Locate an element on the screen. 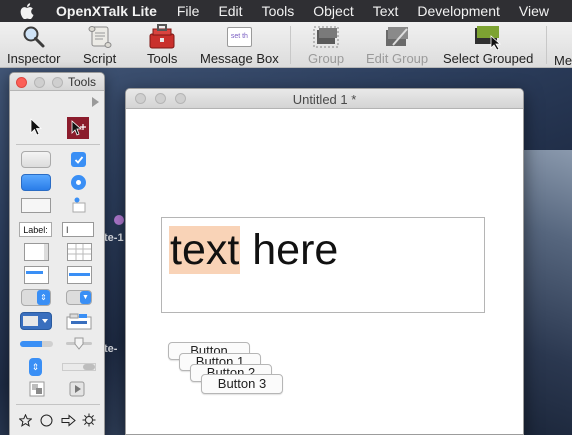 This screenshot has height=435, width=572. inspector-label: Inspector is located at coordinates (34, 58).